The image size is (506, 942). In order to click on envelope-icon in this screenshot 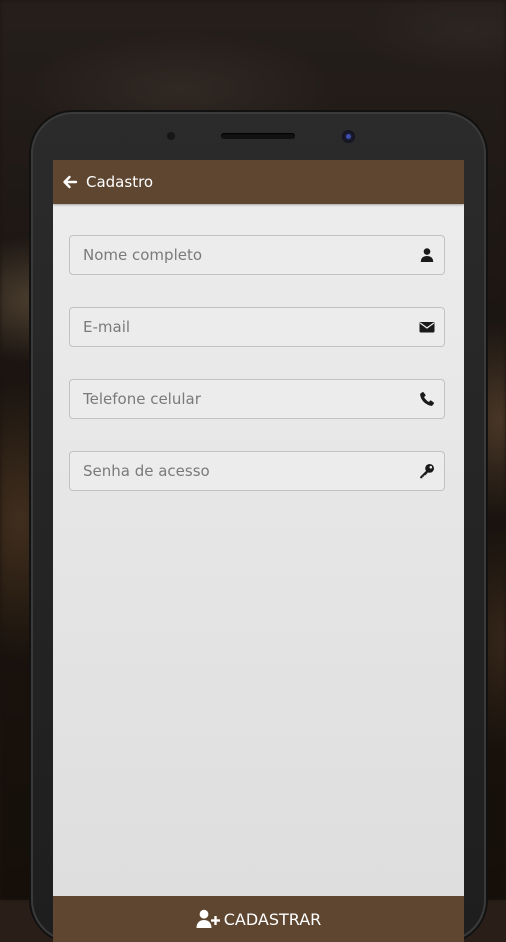, I will do `click(427, 327)`.